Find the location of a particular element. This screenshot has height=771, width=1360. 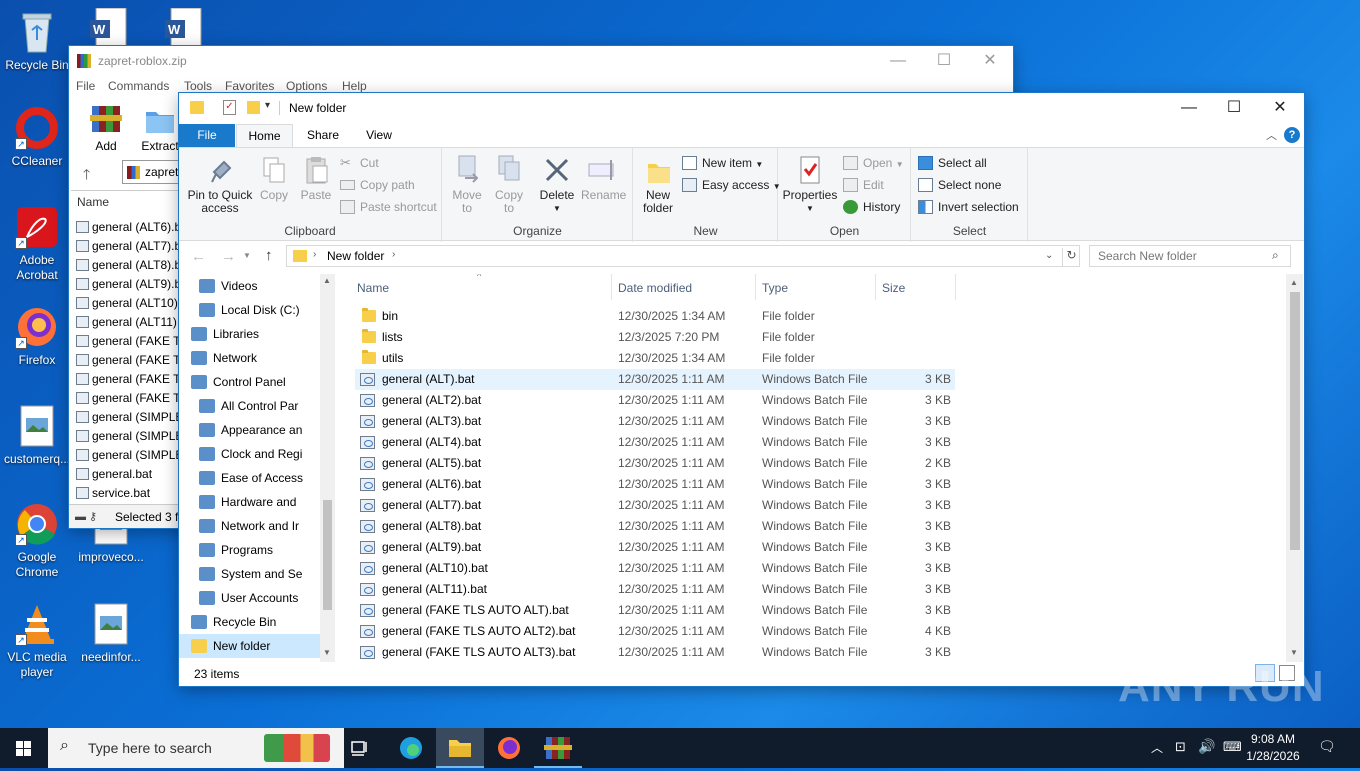

up-button: ↑ is located at coordinates (269, 255).